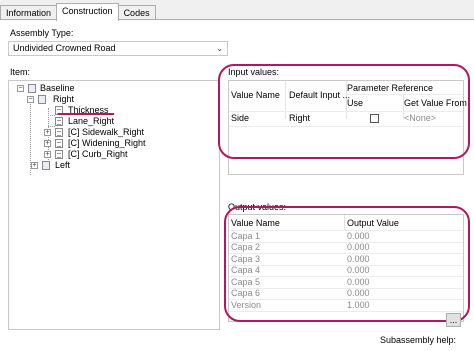  What do you see at coordinates (32, 88) in the screenshot?
I see `baseline-icon` at bounding box center [32, 88].